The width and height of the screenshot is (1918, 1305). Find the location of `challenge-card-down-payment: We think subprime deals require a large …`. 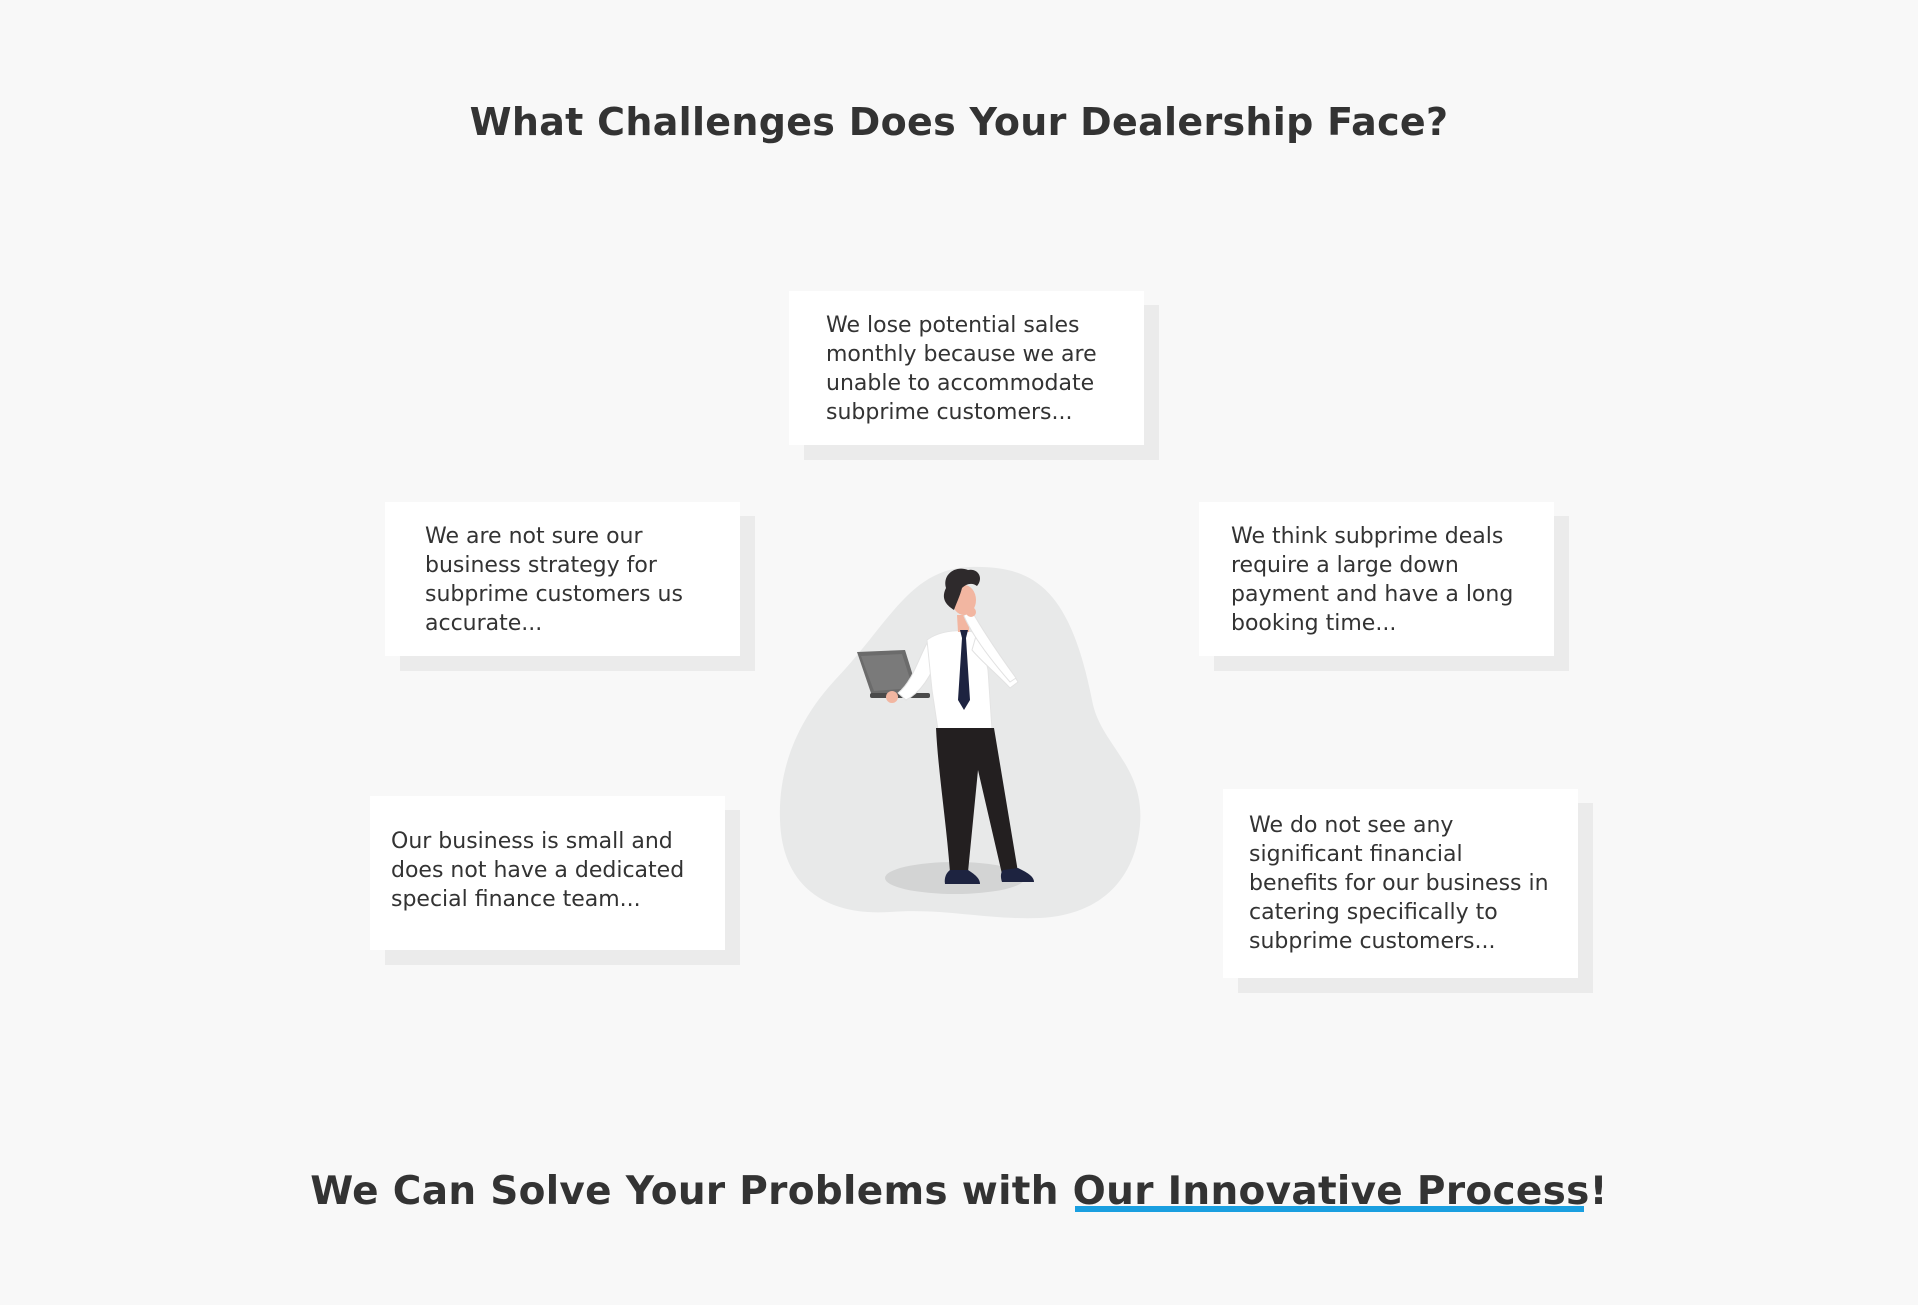

challenge-card-down-payment: We think subprime deals require a large … is located at coordinates (1376, 579).